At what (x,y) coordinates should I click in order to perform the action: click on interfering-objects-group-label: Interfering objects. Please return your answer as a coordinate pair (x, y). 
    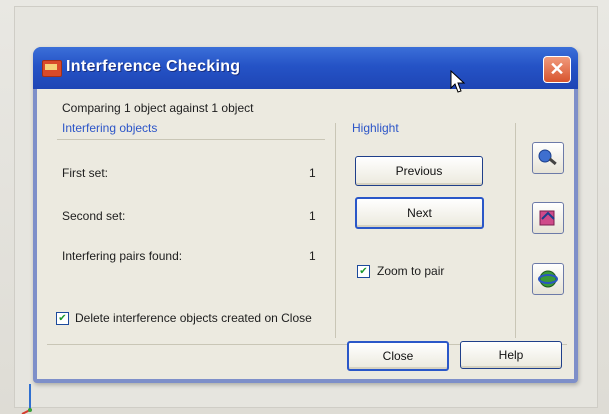
    Looking at the image, I should click on (110, 128).